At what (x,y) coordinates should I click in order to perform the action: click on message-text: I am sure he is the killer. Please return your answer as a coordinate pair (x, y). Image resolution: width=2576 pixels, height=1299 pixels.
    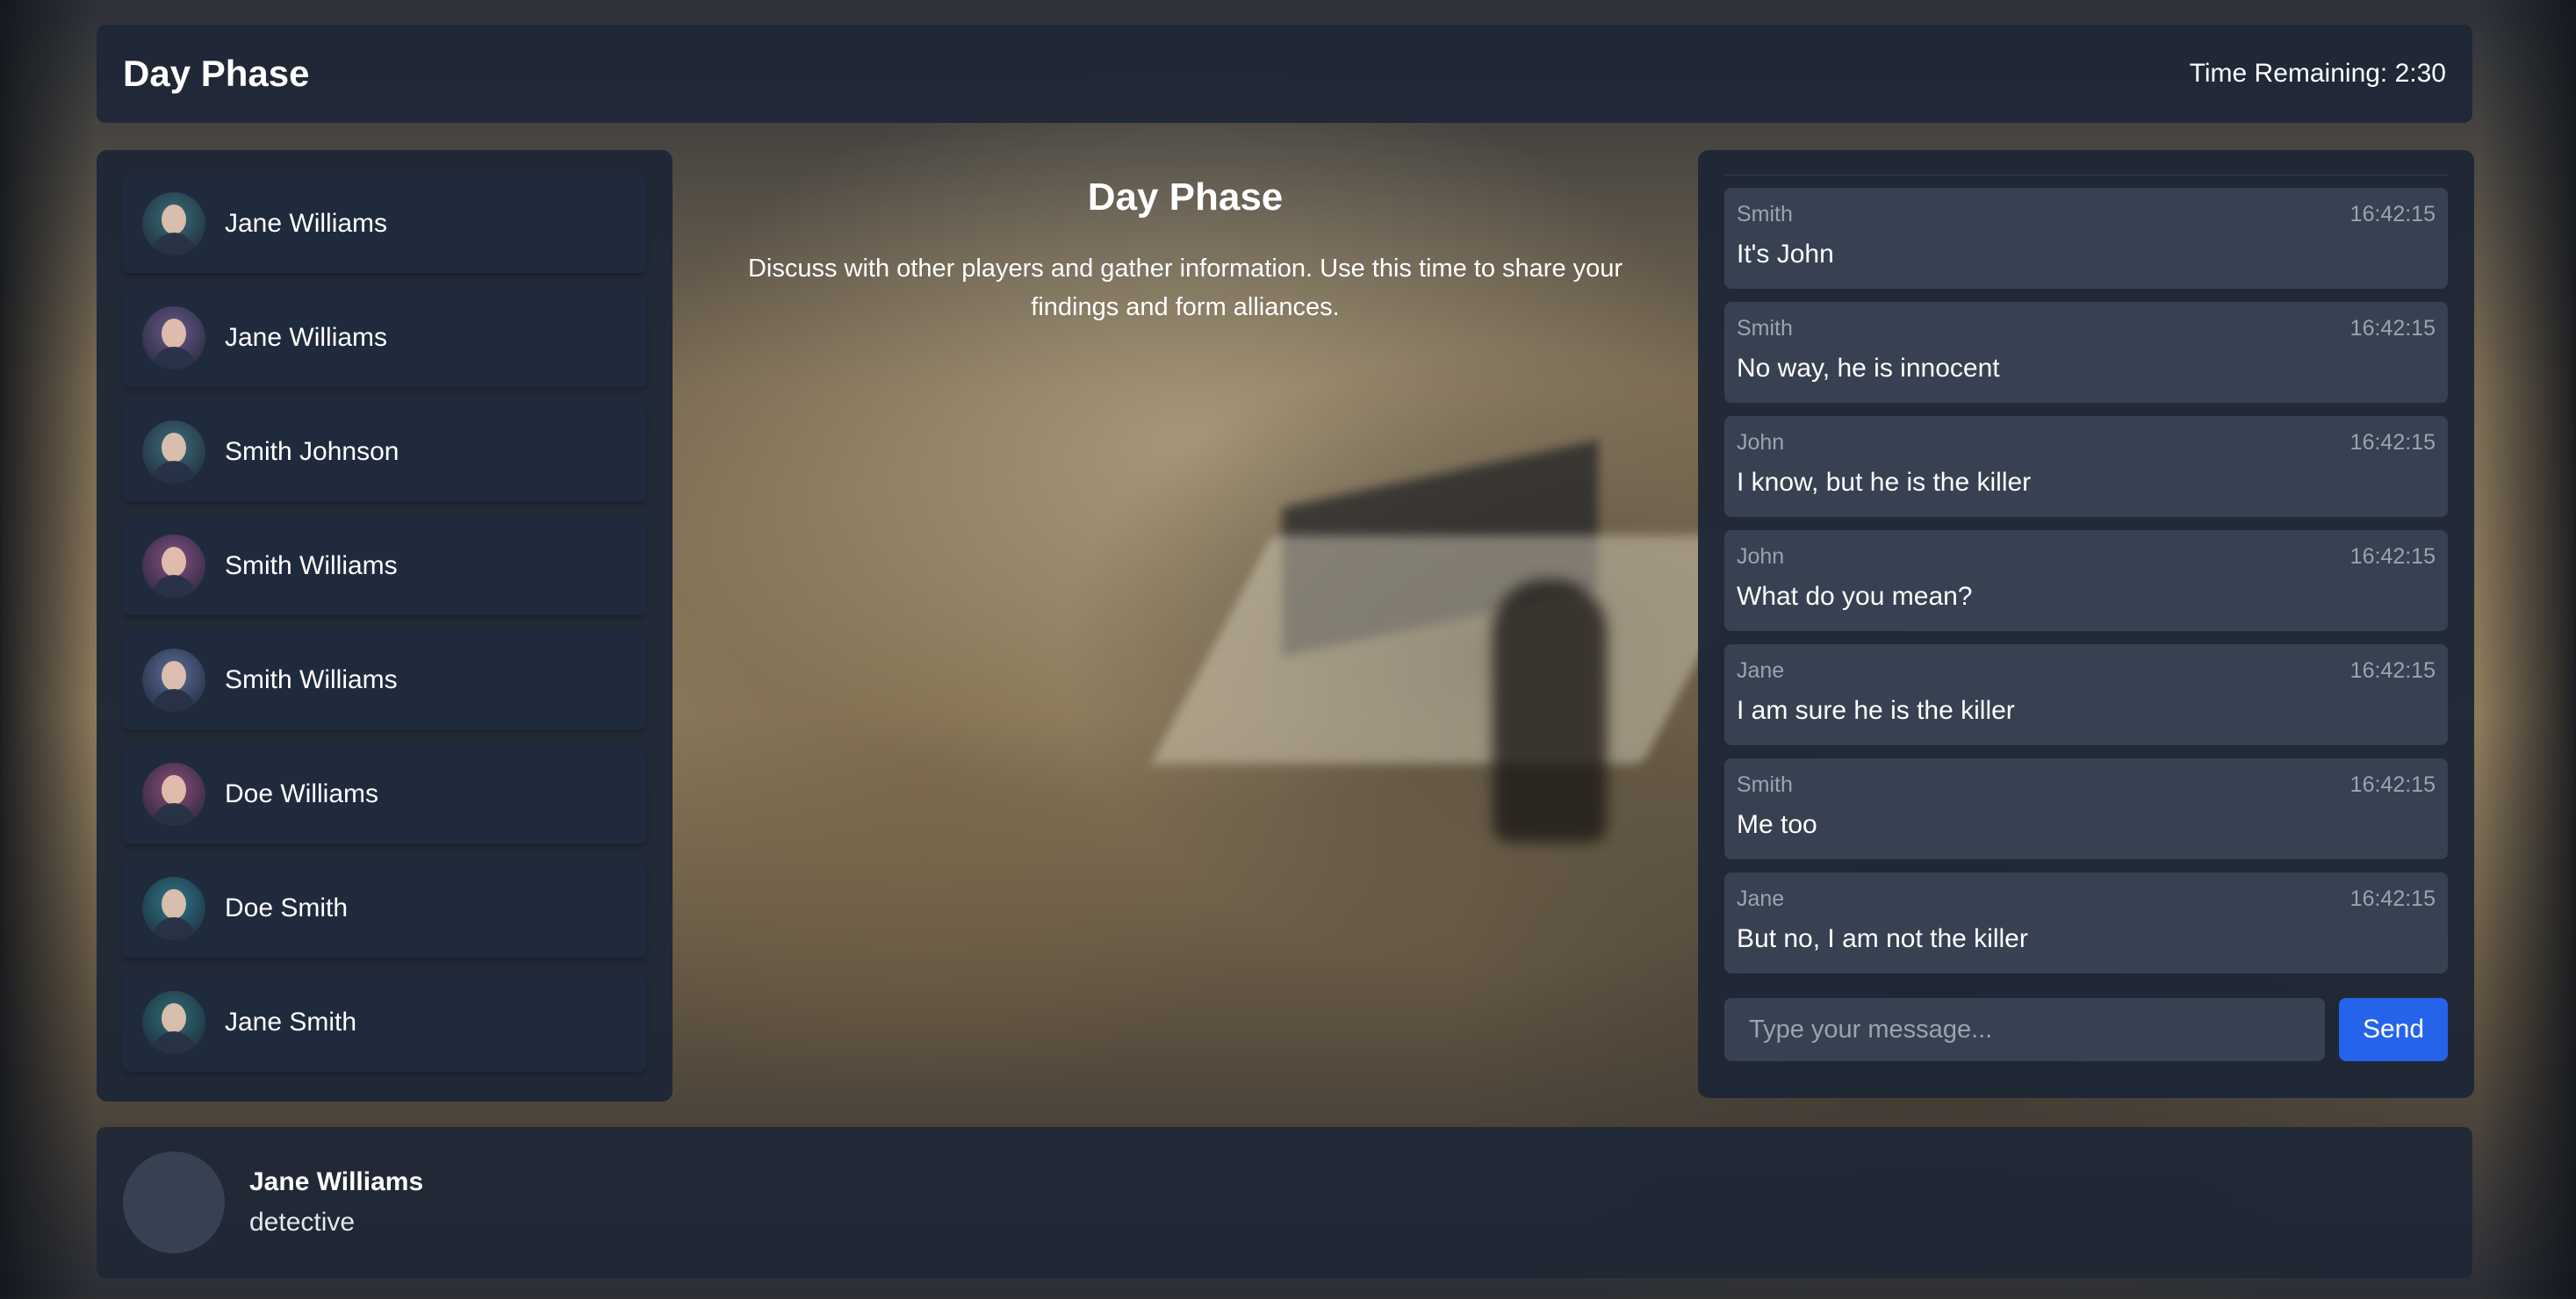
    Looking at the image, I should click on (1876, 710).